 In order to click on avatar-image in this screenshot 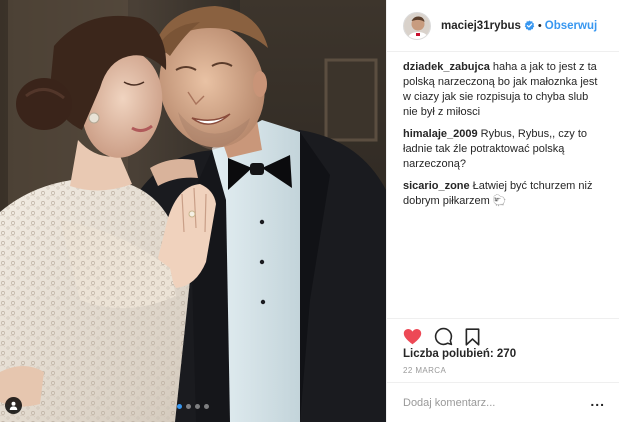, I will do `click(417, 25)`.